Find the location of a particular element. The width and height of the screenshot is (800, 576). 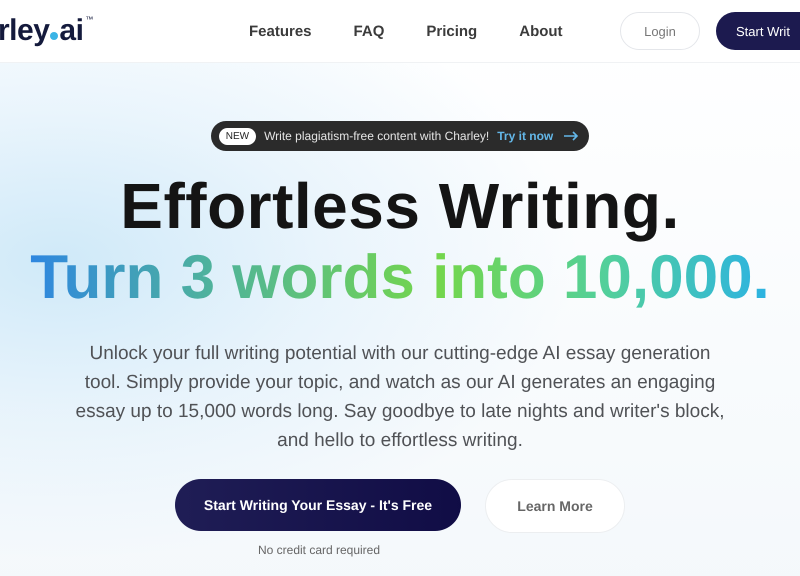

learn-more-button: Learn More is located at coordinates (555, 506).